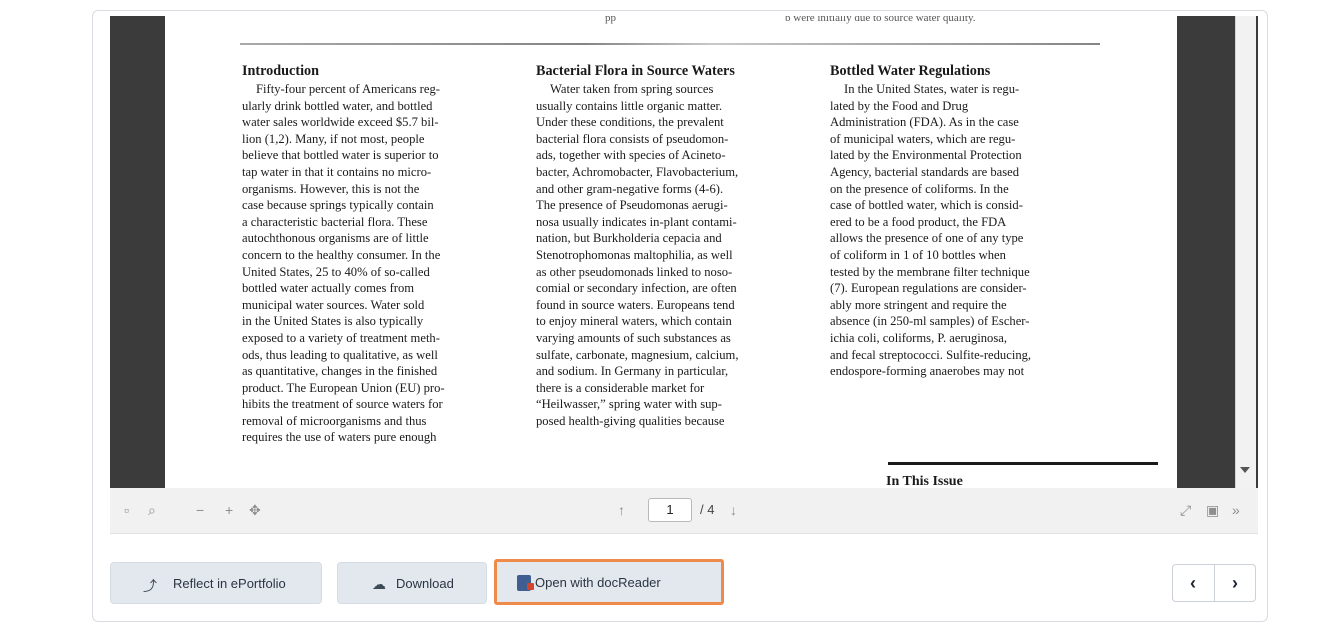 The height and width of the screenshot is (628, 1323). I want to click on text-line: posed health-giving qualities because, so click(630, 420).